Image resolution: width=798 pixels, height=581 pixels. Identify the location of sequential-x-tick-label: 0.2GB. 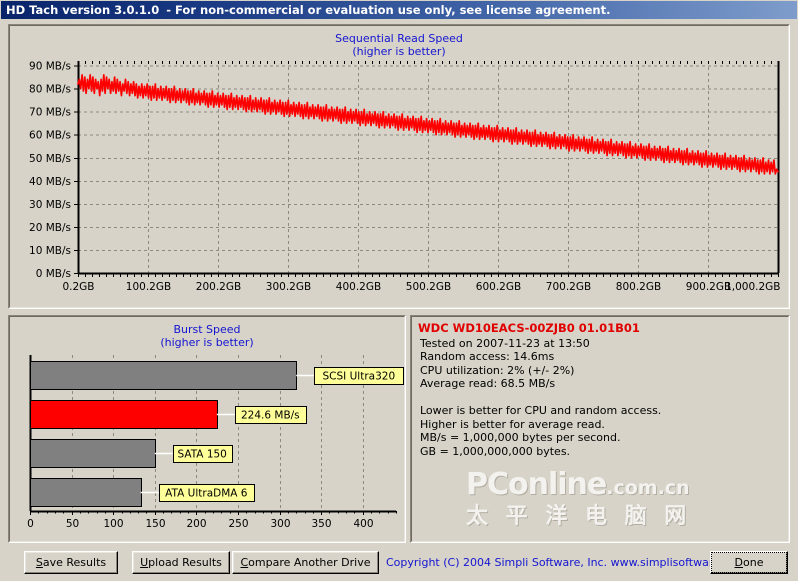
(78, 287).